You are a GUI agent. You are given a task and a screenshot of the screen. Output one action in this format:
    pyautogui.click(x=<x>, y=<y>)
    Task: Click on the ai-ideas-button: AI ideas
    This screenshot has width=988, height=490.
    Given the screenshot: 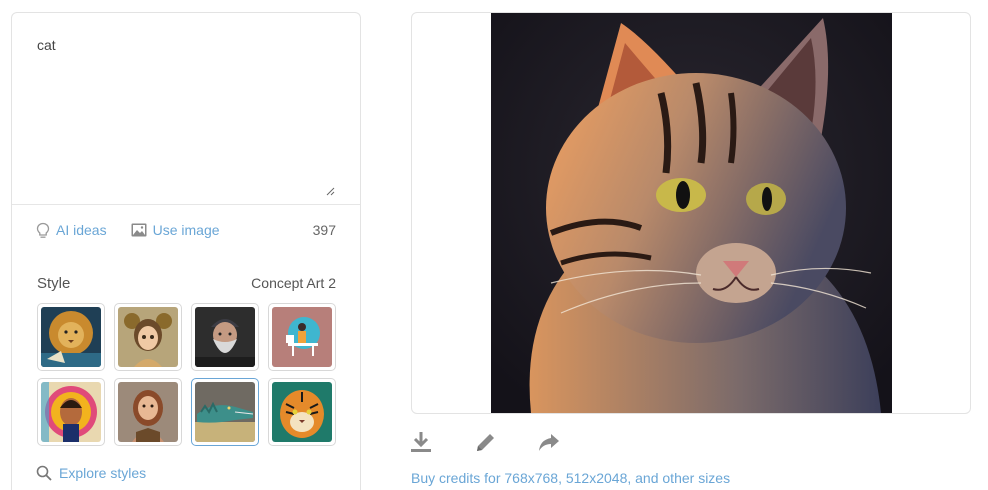 What is the action you would take?
    pyautogui.click(x=71, y=230)
    